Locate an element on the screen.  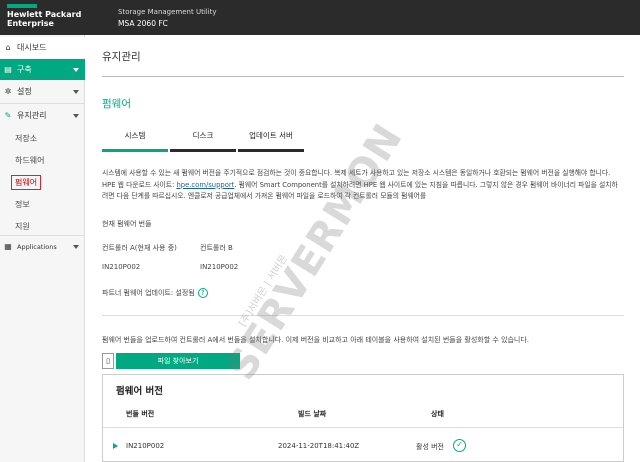
title-divider is located at coordinates (363, 76).